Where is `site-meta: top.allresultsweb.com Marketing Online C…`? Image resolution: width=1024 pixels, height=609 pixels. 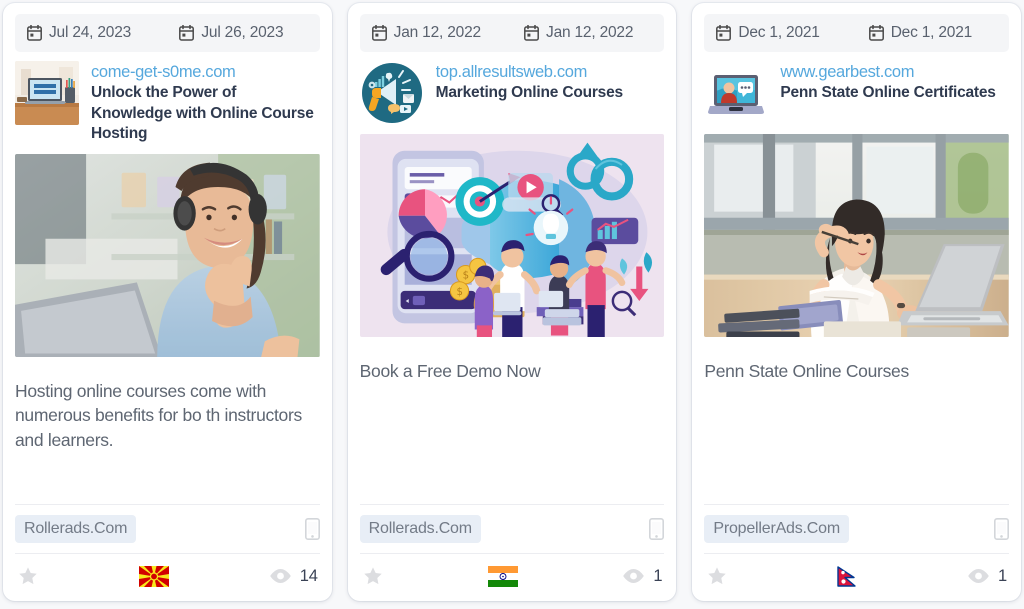
site-meta: top.allresultsweb.com Marketing Online C… is located at coordinates (550, 82).